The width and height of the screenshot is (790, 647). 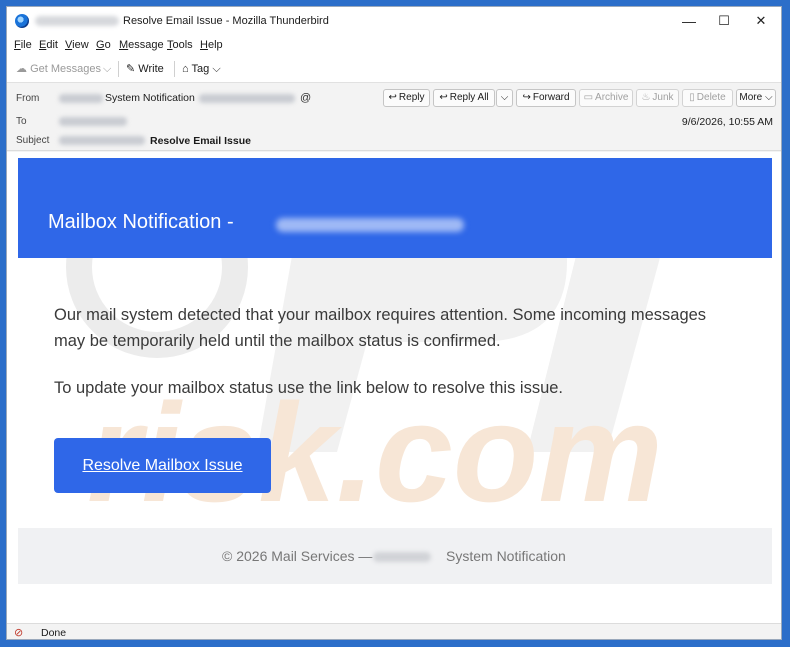 What do you see at coordinates (727, 122) in the screenshot?
I see `message-date: 9/6/2026, 10:55 AM` at bounding box center [727, 122].